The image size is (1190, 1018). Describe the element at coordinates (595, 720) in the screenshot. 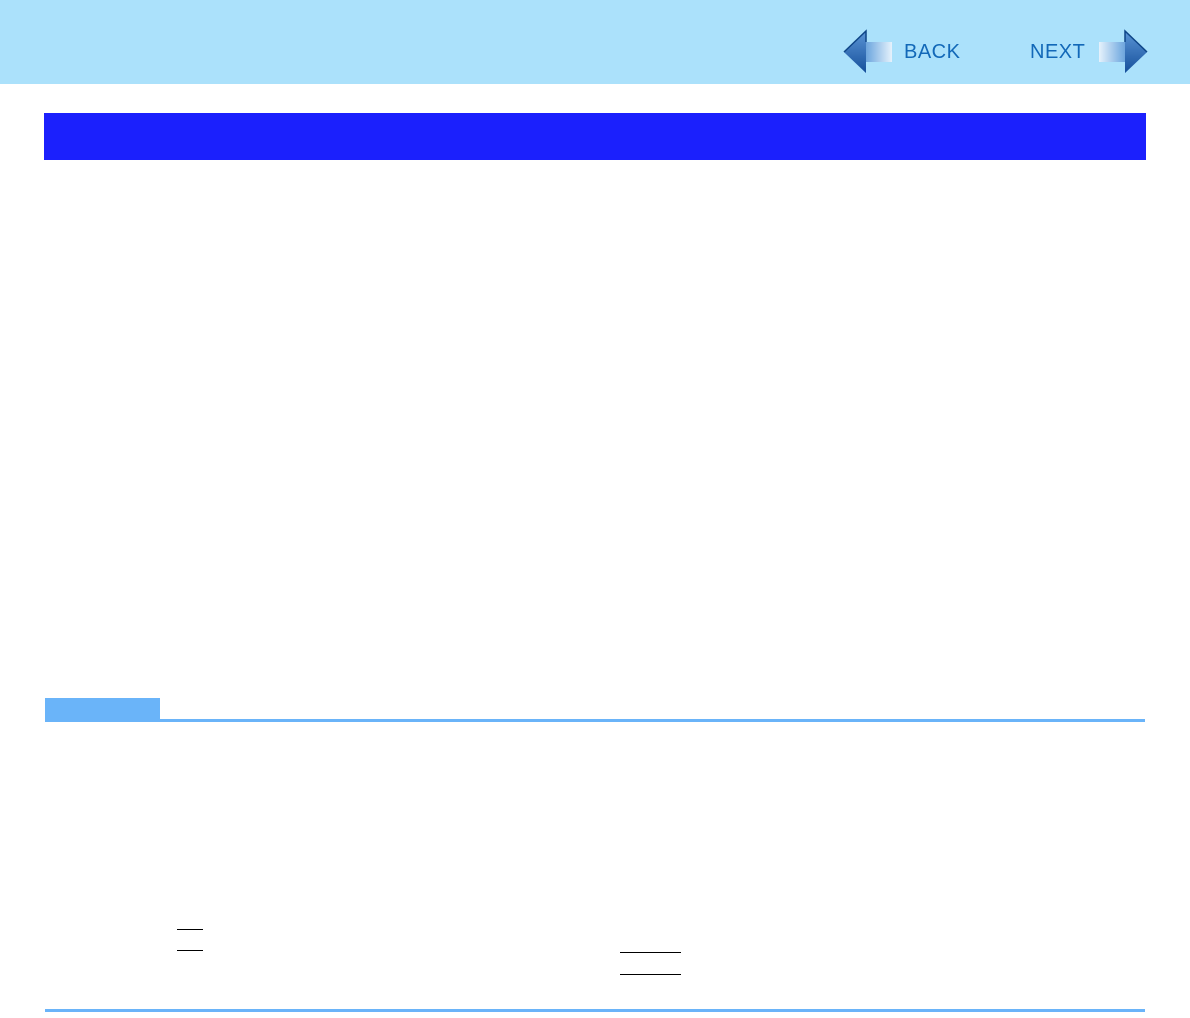

I see `note-divider` at that location.